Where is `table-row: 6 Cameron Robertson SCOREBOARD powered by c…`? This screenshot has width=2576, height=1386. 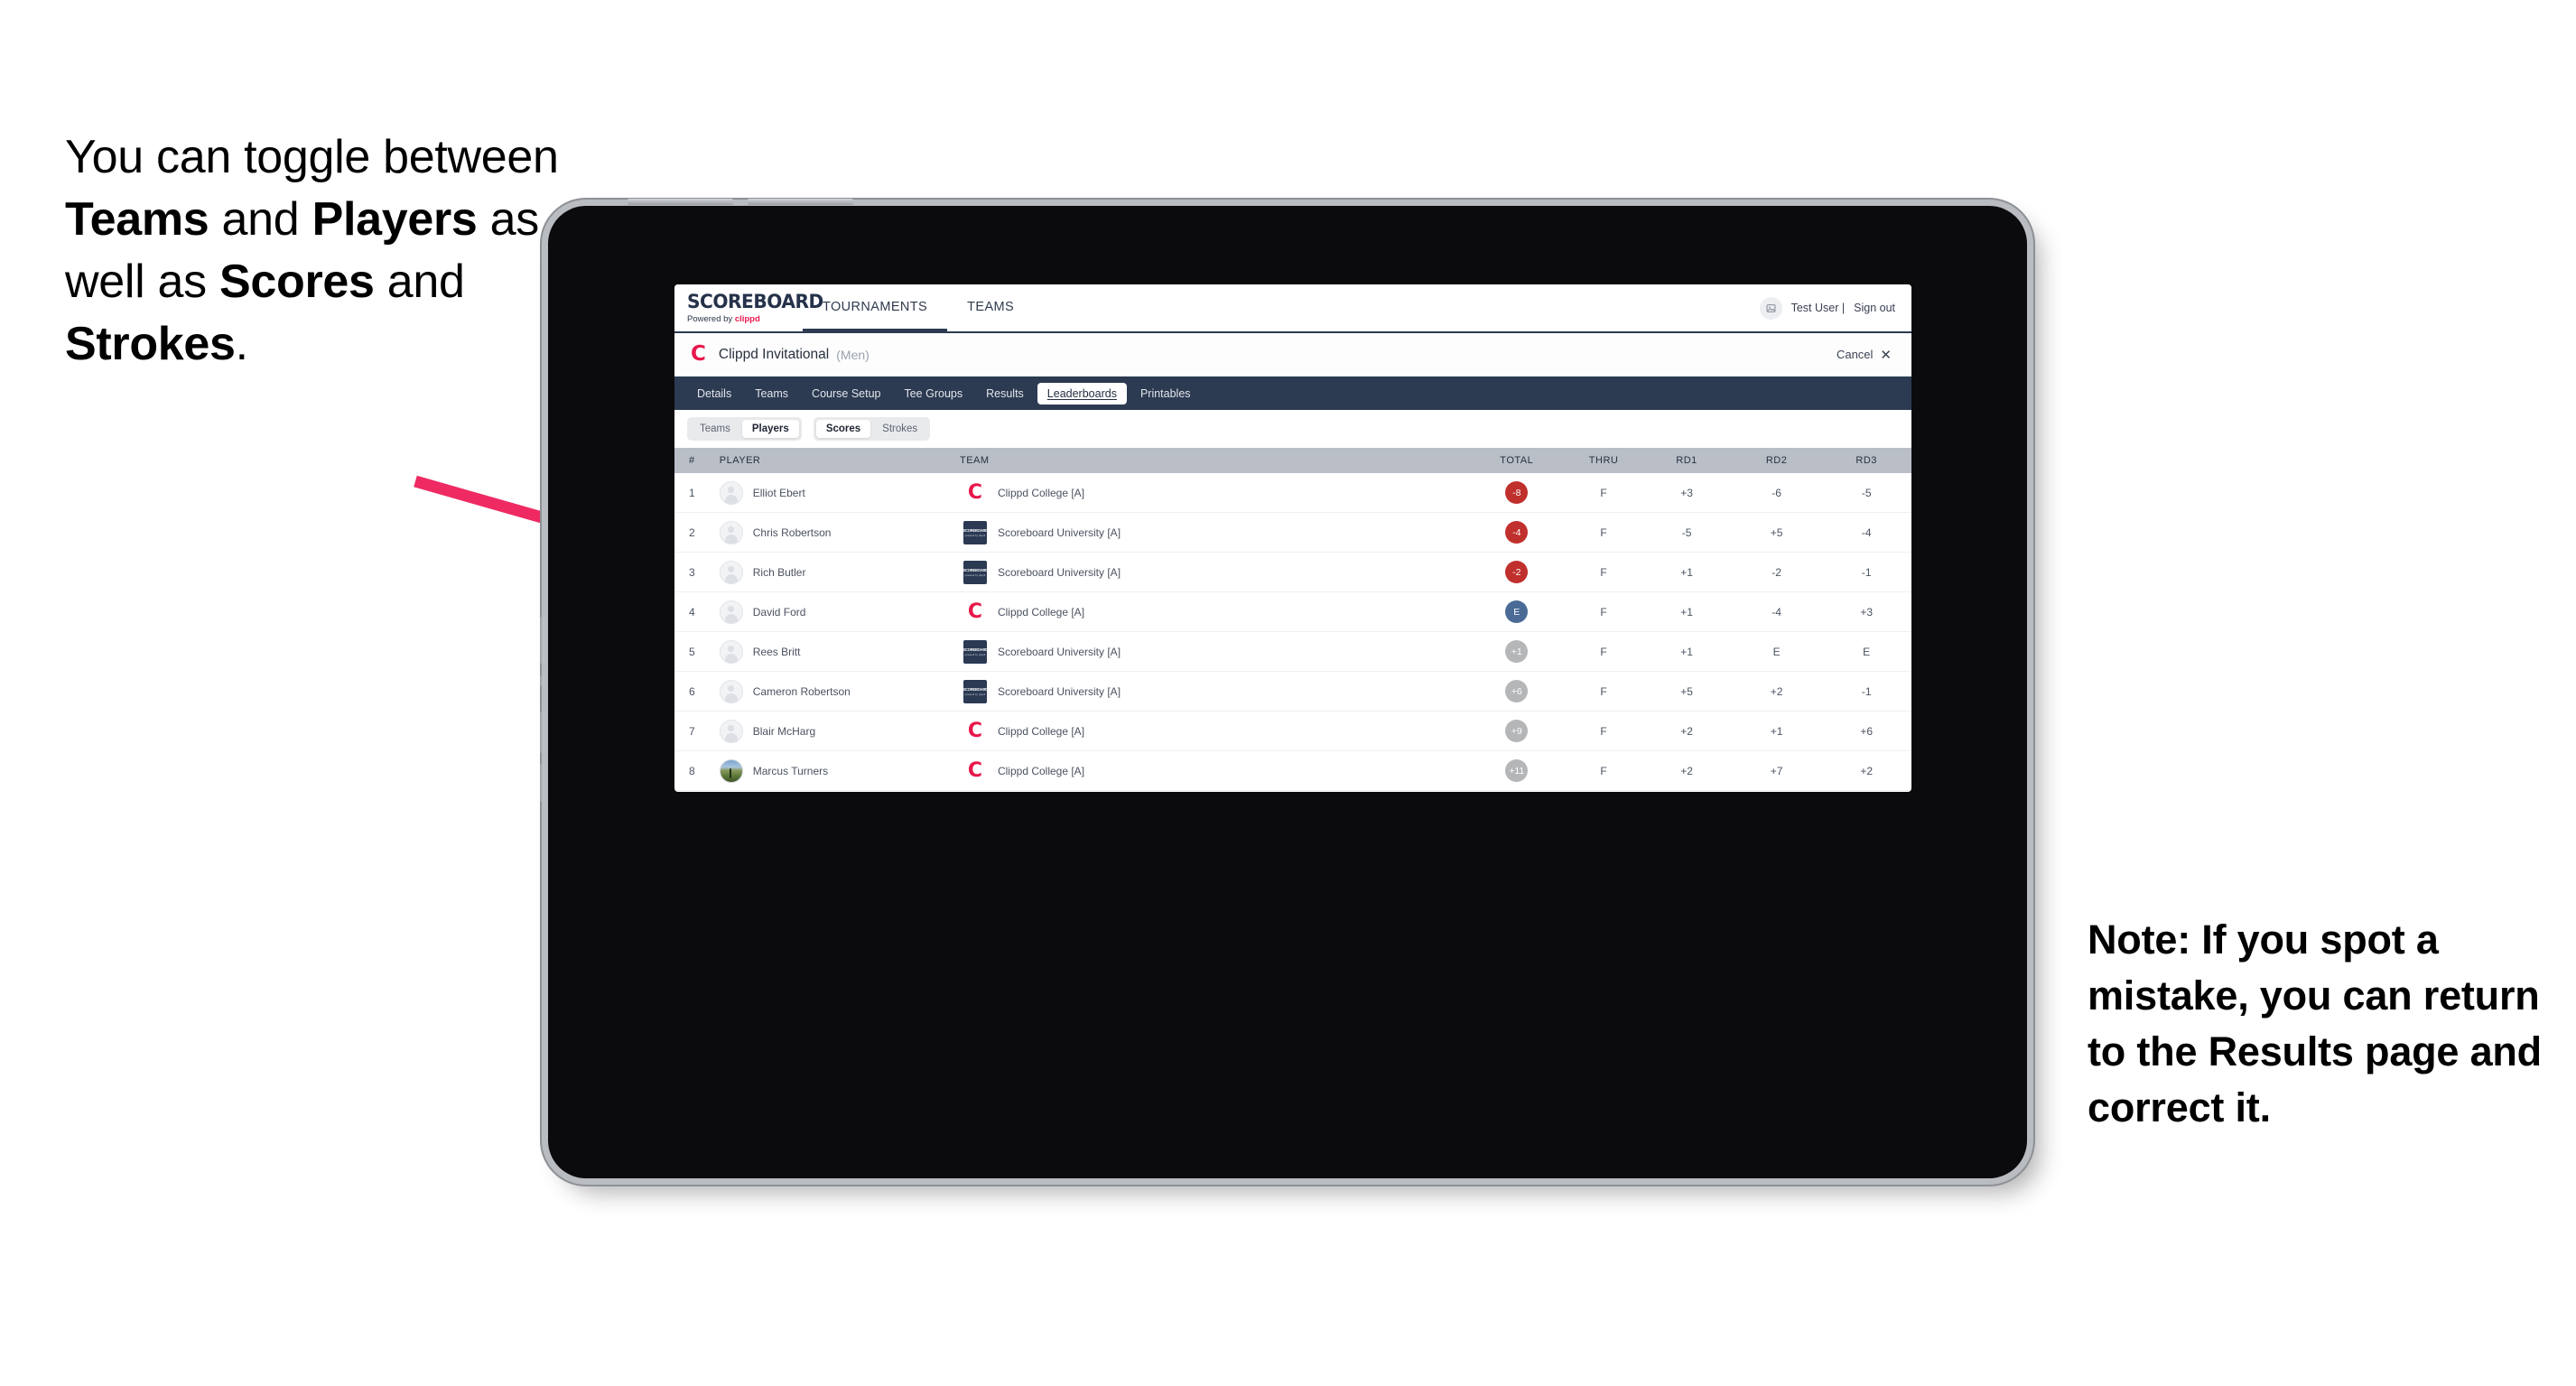 table-row: 6 Cameron Robertson SCOREBOARD powered by c… is located at coordinates (1292, 691).